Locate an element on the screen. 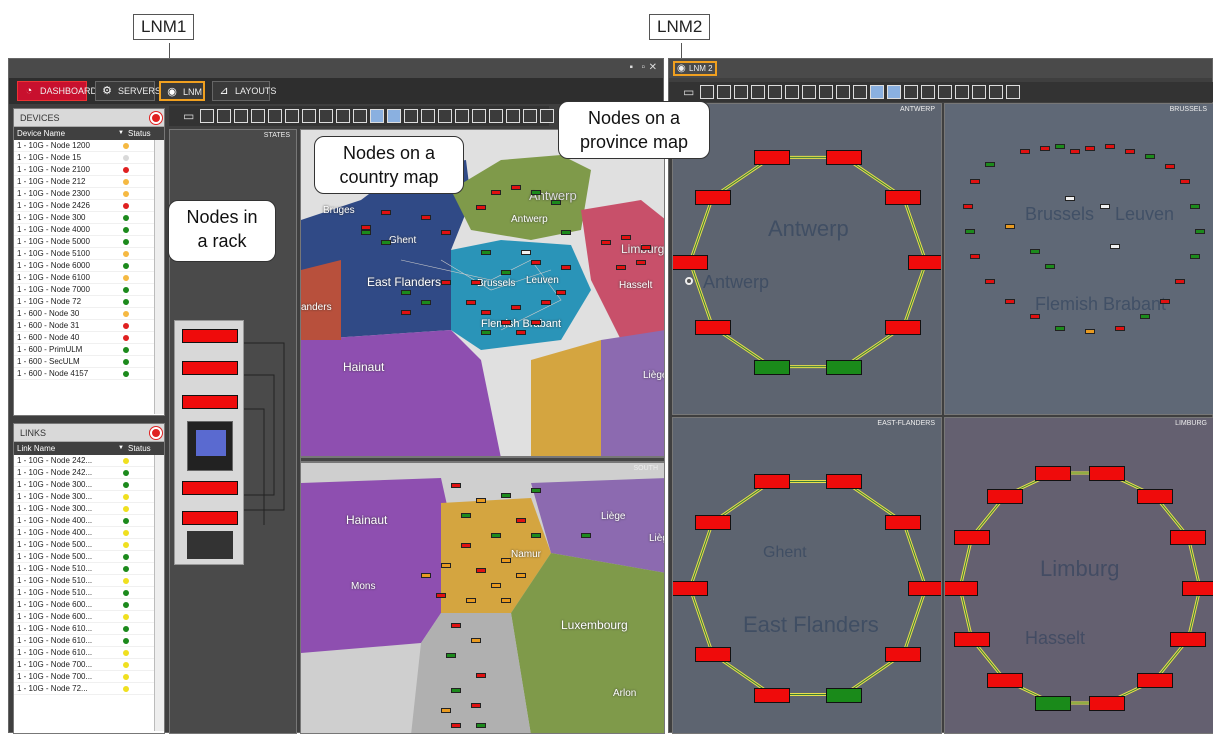 This screenshot has height=734, width=1213. table-row: 1 - 10G - Node 5100 is located at coordinates (84, 254).